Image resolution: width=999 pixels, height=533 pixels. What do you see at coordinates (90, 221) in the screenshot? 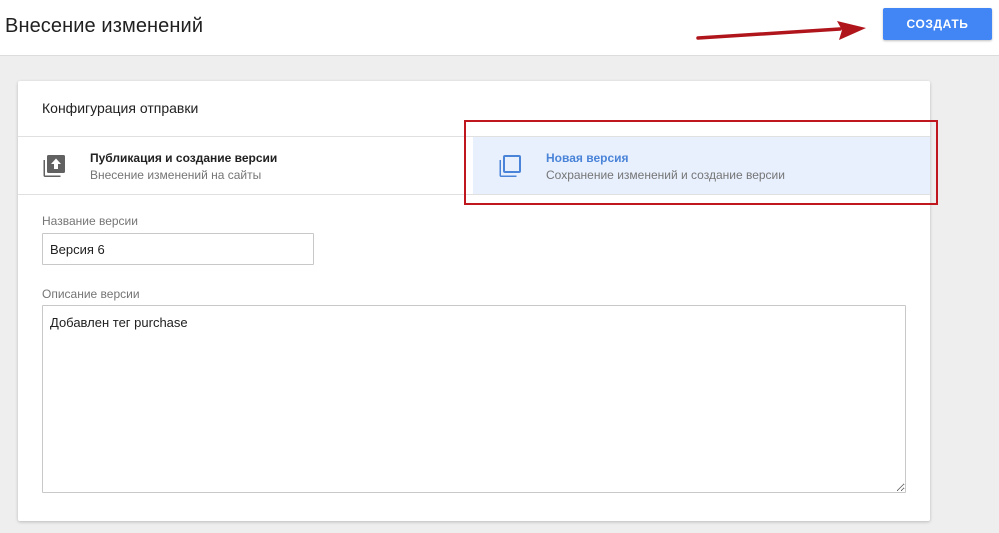
I see `version-name-label: Название версии` at bounding box center [90, 221].